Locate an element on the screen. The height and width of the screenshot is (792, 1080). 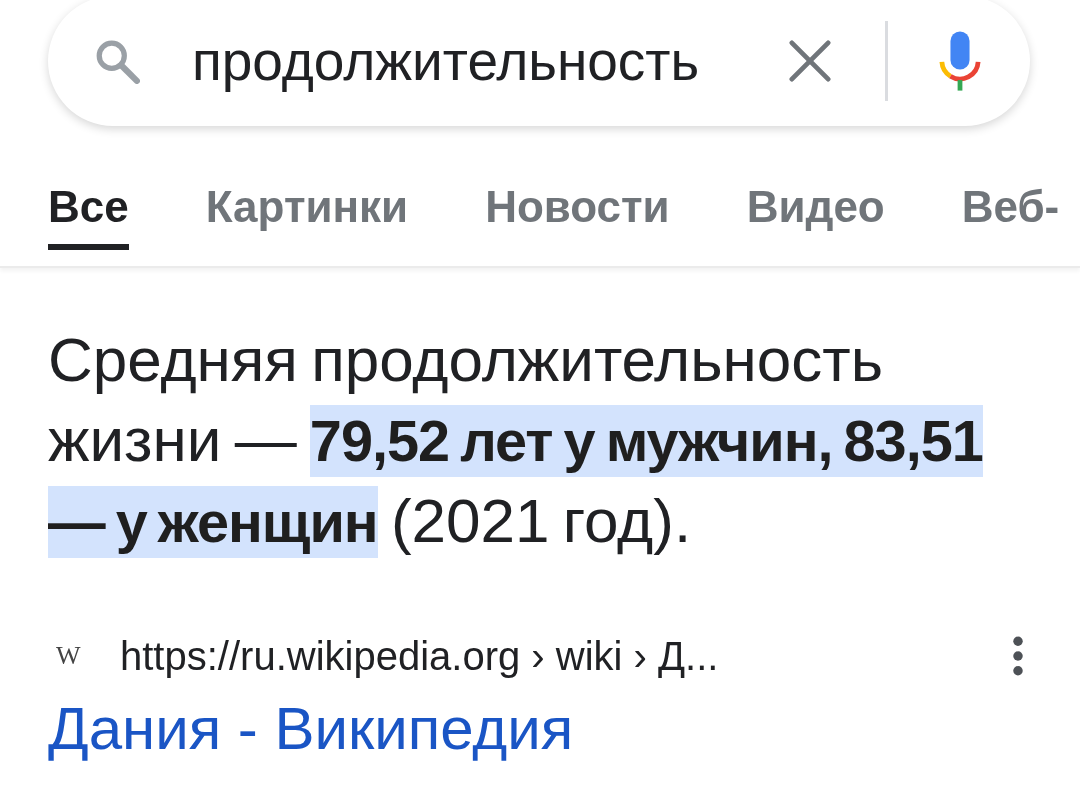
result-title-link: Дания - Википедия is located at coordinates (311, 729).